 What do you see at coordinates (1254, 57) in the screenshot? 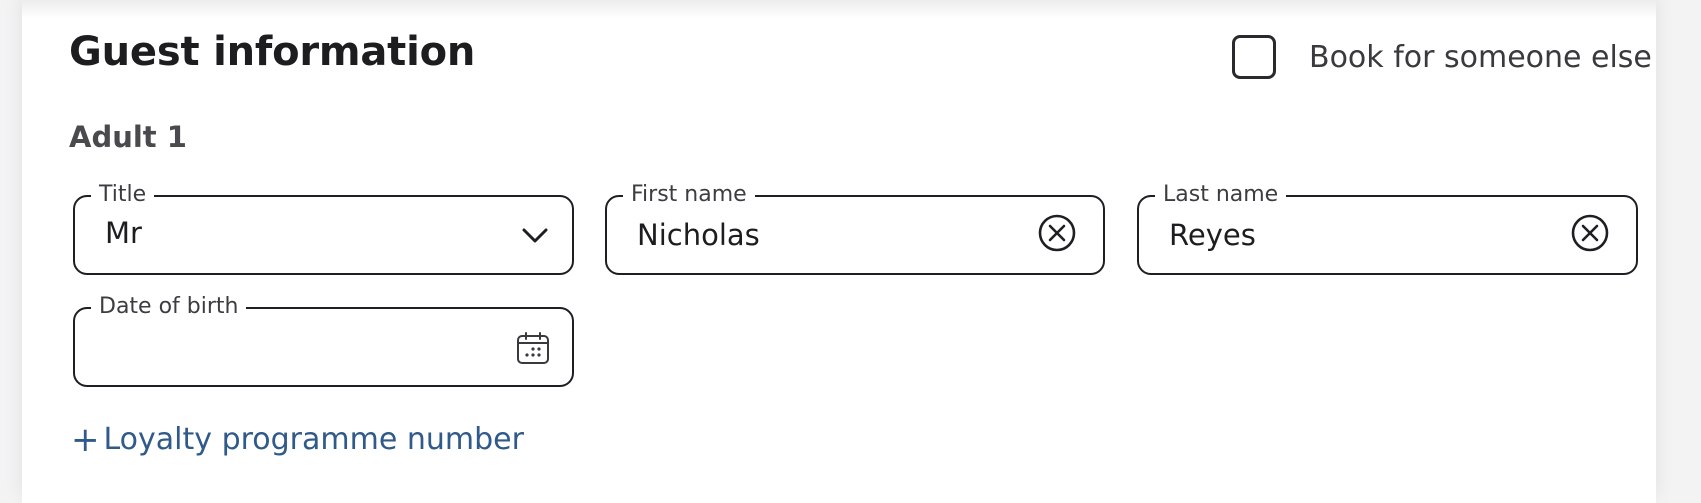
I see `book-for-someone-else-checkbox` at bounding box center [1254, 57].